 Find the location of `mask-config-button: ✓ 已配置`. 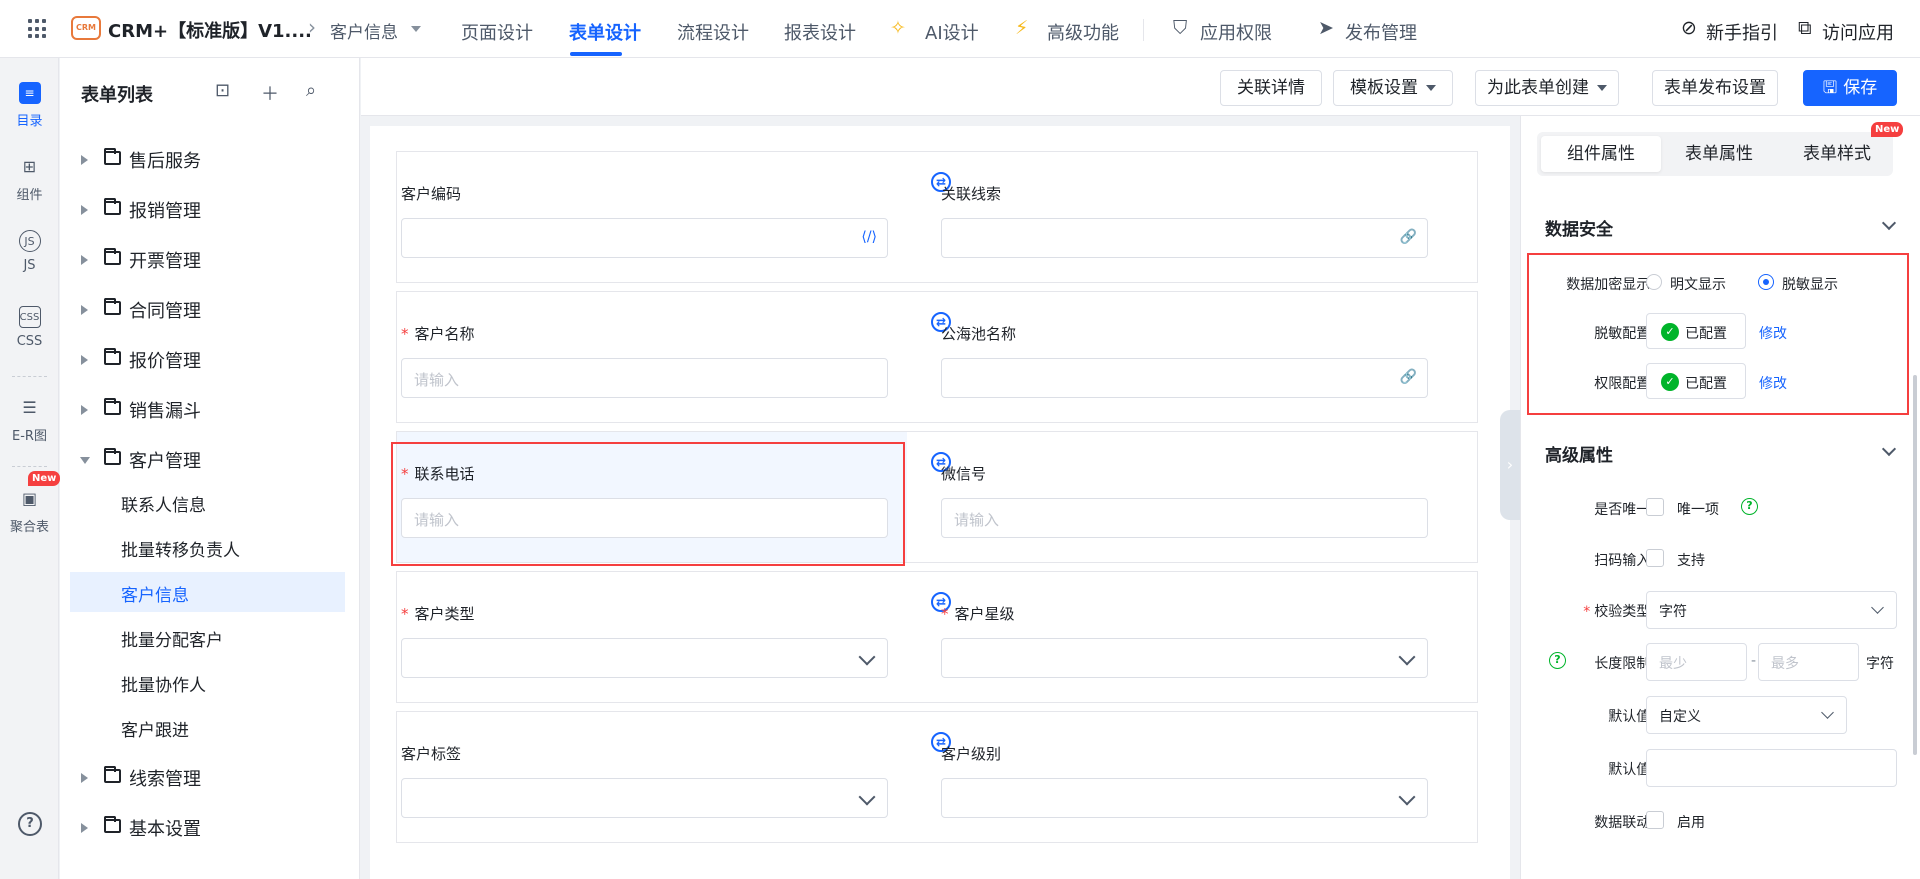

mask-config-button: ✓ 已配置 is located at coordinates (1696, 331).